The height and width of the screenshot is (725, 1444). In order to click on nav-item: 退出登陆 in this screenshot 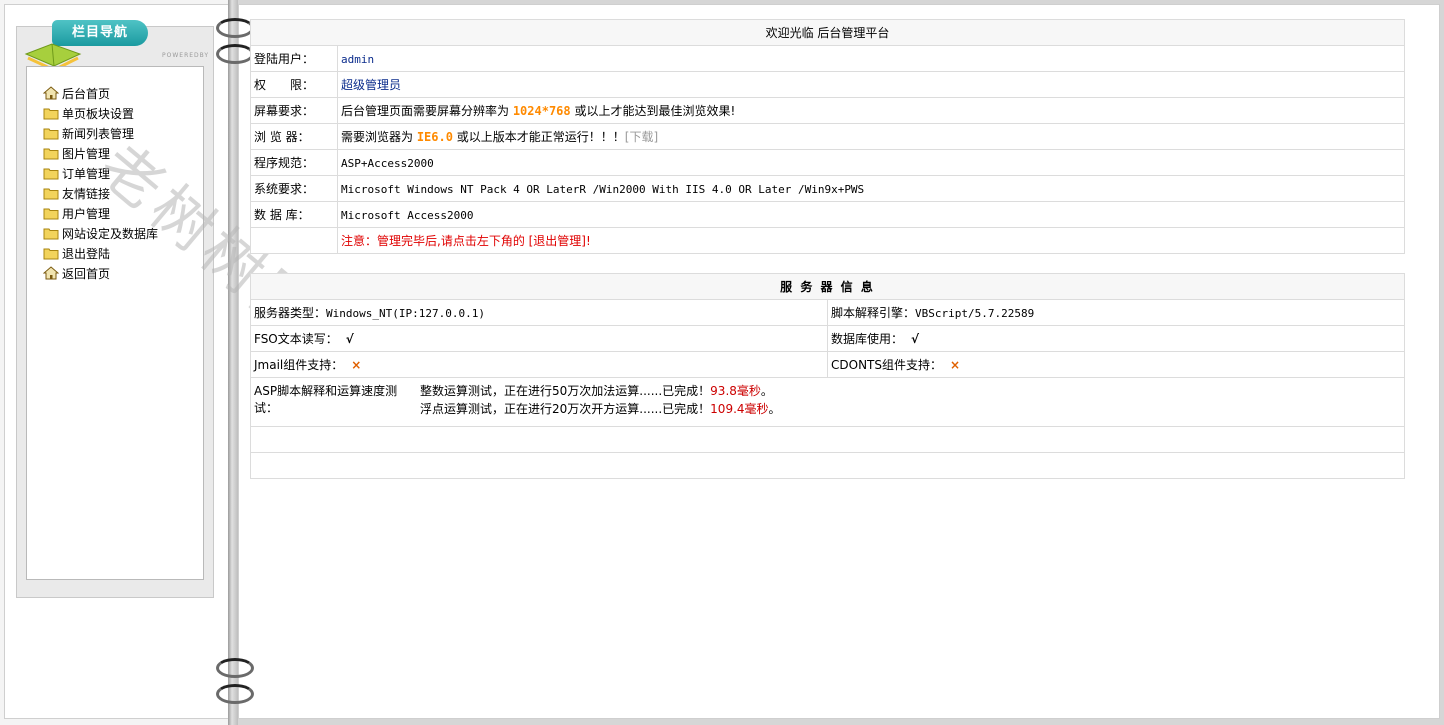, I will do `click(123, 253)`.